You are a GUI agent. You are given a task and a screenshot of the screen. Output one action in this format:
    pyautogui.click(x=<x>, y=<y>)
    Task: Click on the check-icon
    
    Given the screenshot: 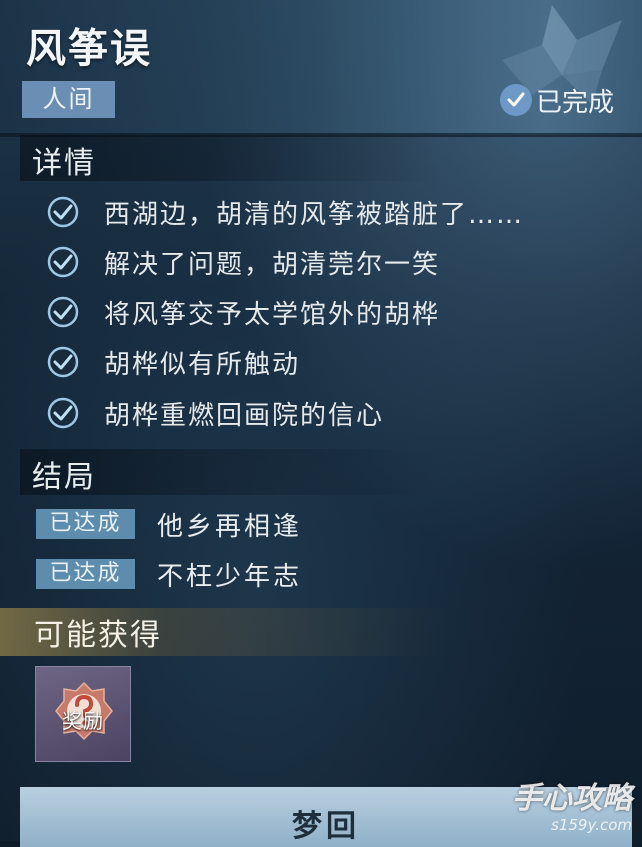 What is the action you would take?
    pyautogui.click(x=515, y=100)
    